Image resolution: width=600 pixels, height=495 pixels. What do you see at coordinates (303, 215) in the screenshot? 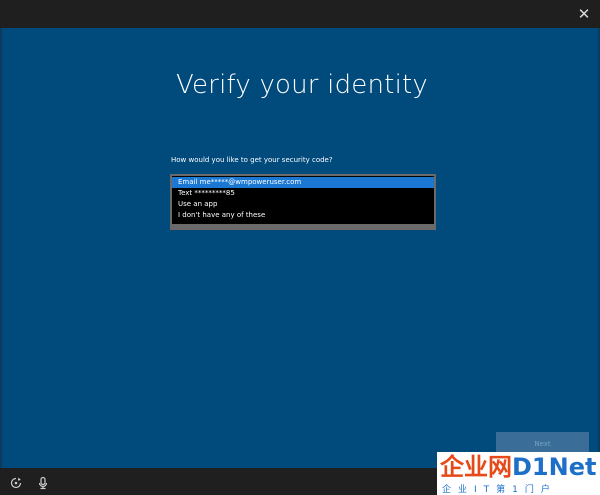
I see `option-none: I don't have any of these` at bounding box center [303, 215].